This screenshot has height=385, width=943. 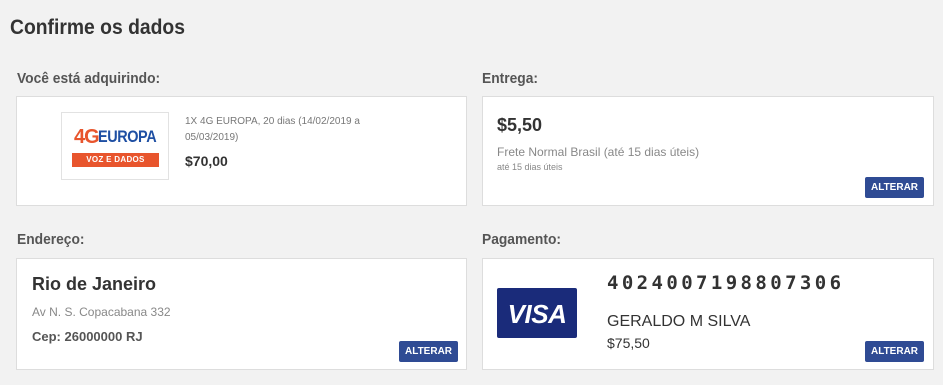 I want to click on delivery-note: até 15 dias úteis, so click(x=530, y=167).